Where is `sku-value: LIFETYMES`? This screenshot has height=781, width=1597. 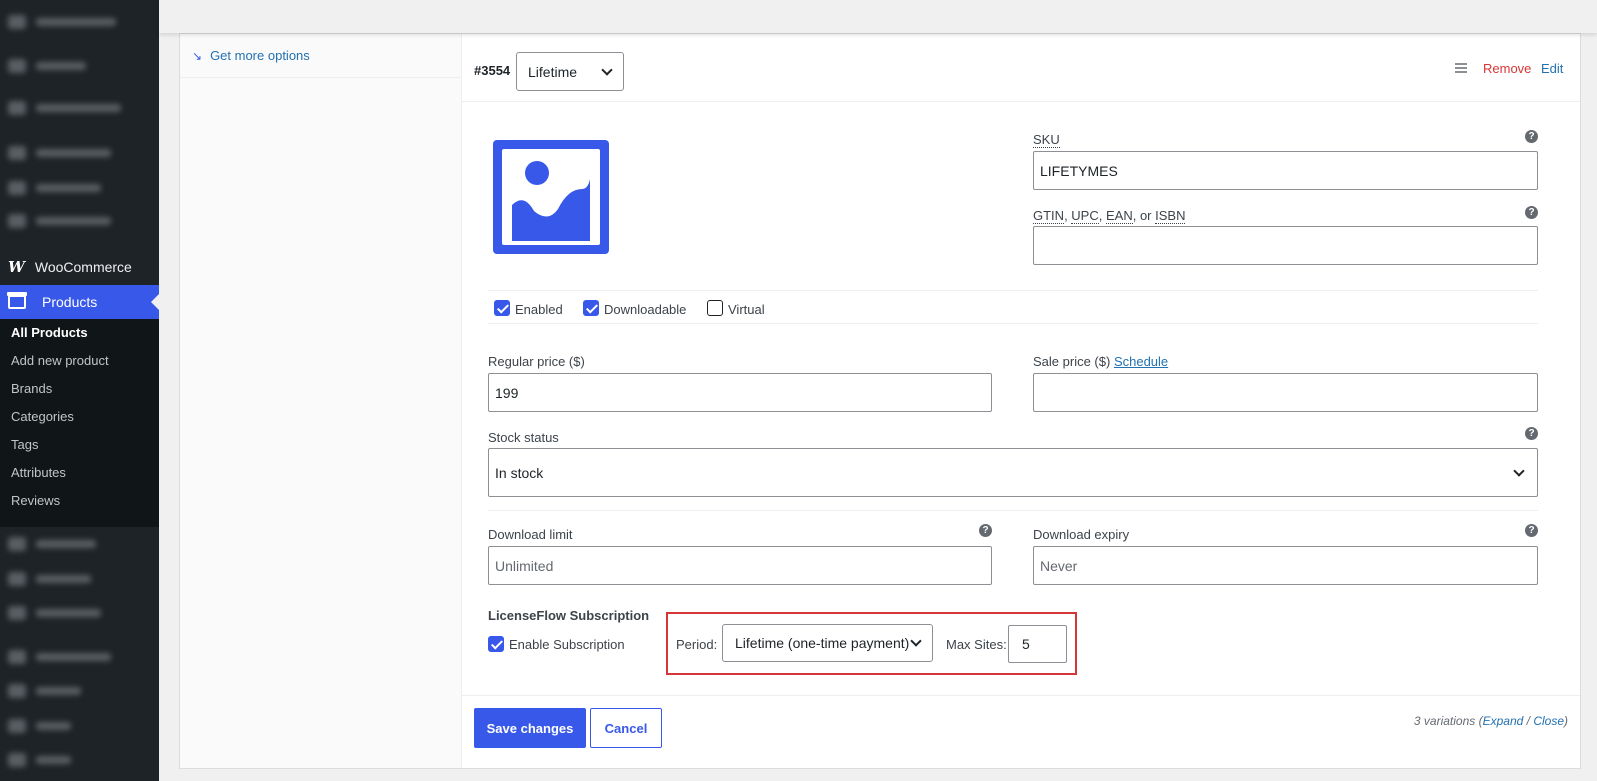
sku-value: LIFETYMES is located at coordinates (1079, 170).